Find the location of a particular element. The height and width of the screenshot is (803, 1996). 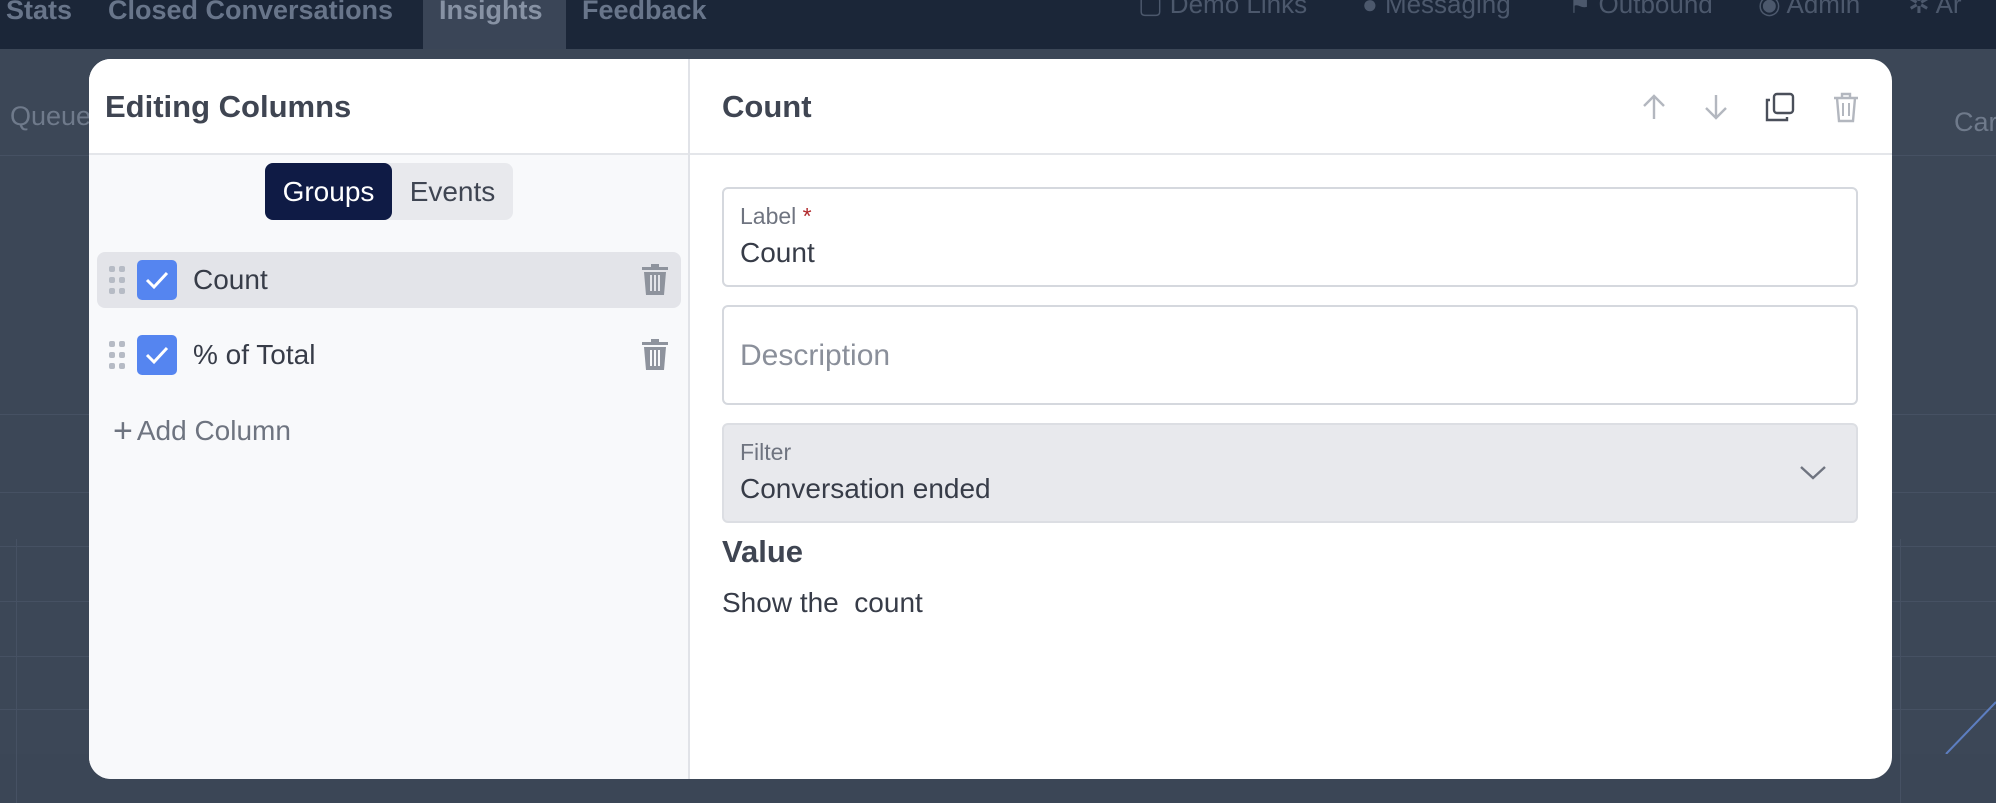

nav-more: ✲ Ar is located at coordinates (1935, 12).